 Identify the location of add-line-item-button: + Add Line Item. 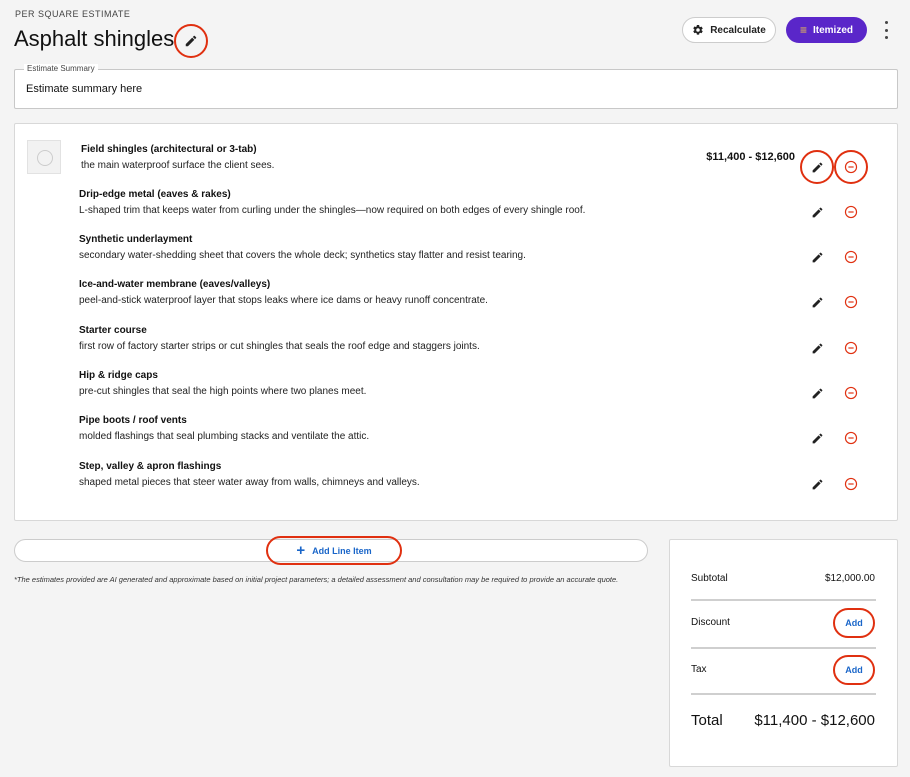
(334, 550).